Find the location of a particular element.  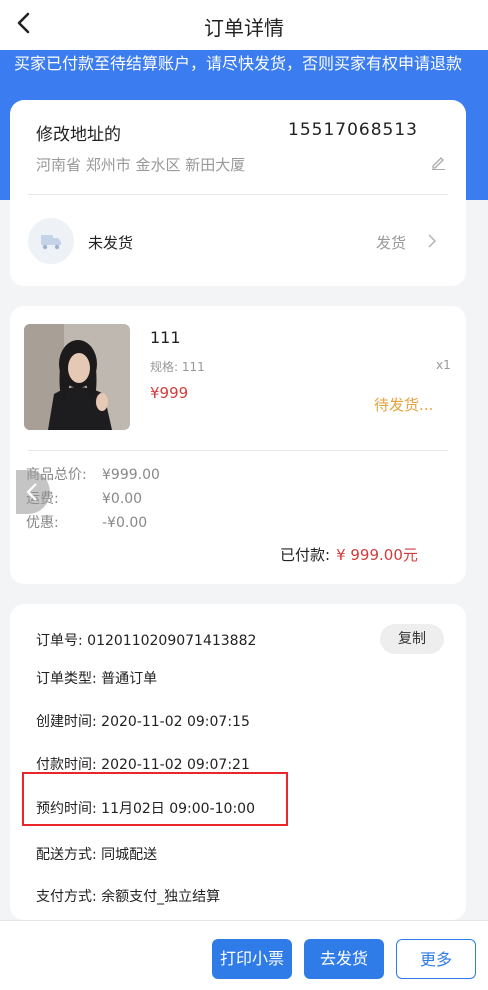

paid-row: 已付款: ¥ 999.00元 is located at coordinates (349, 554).